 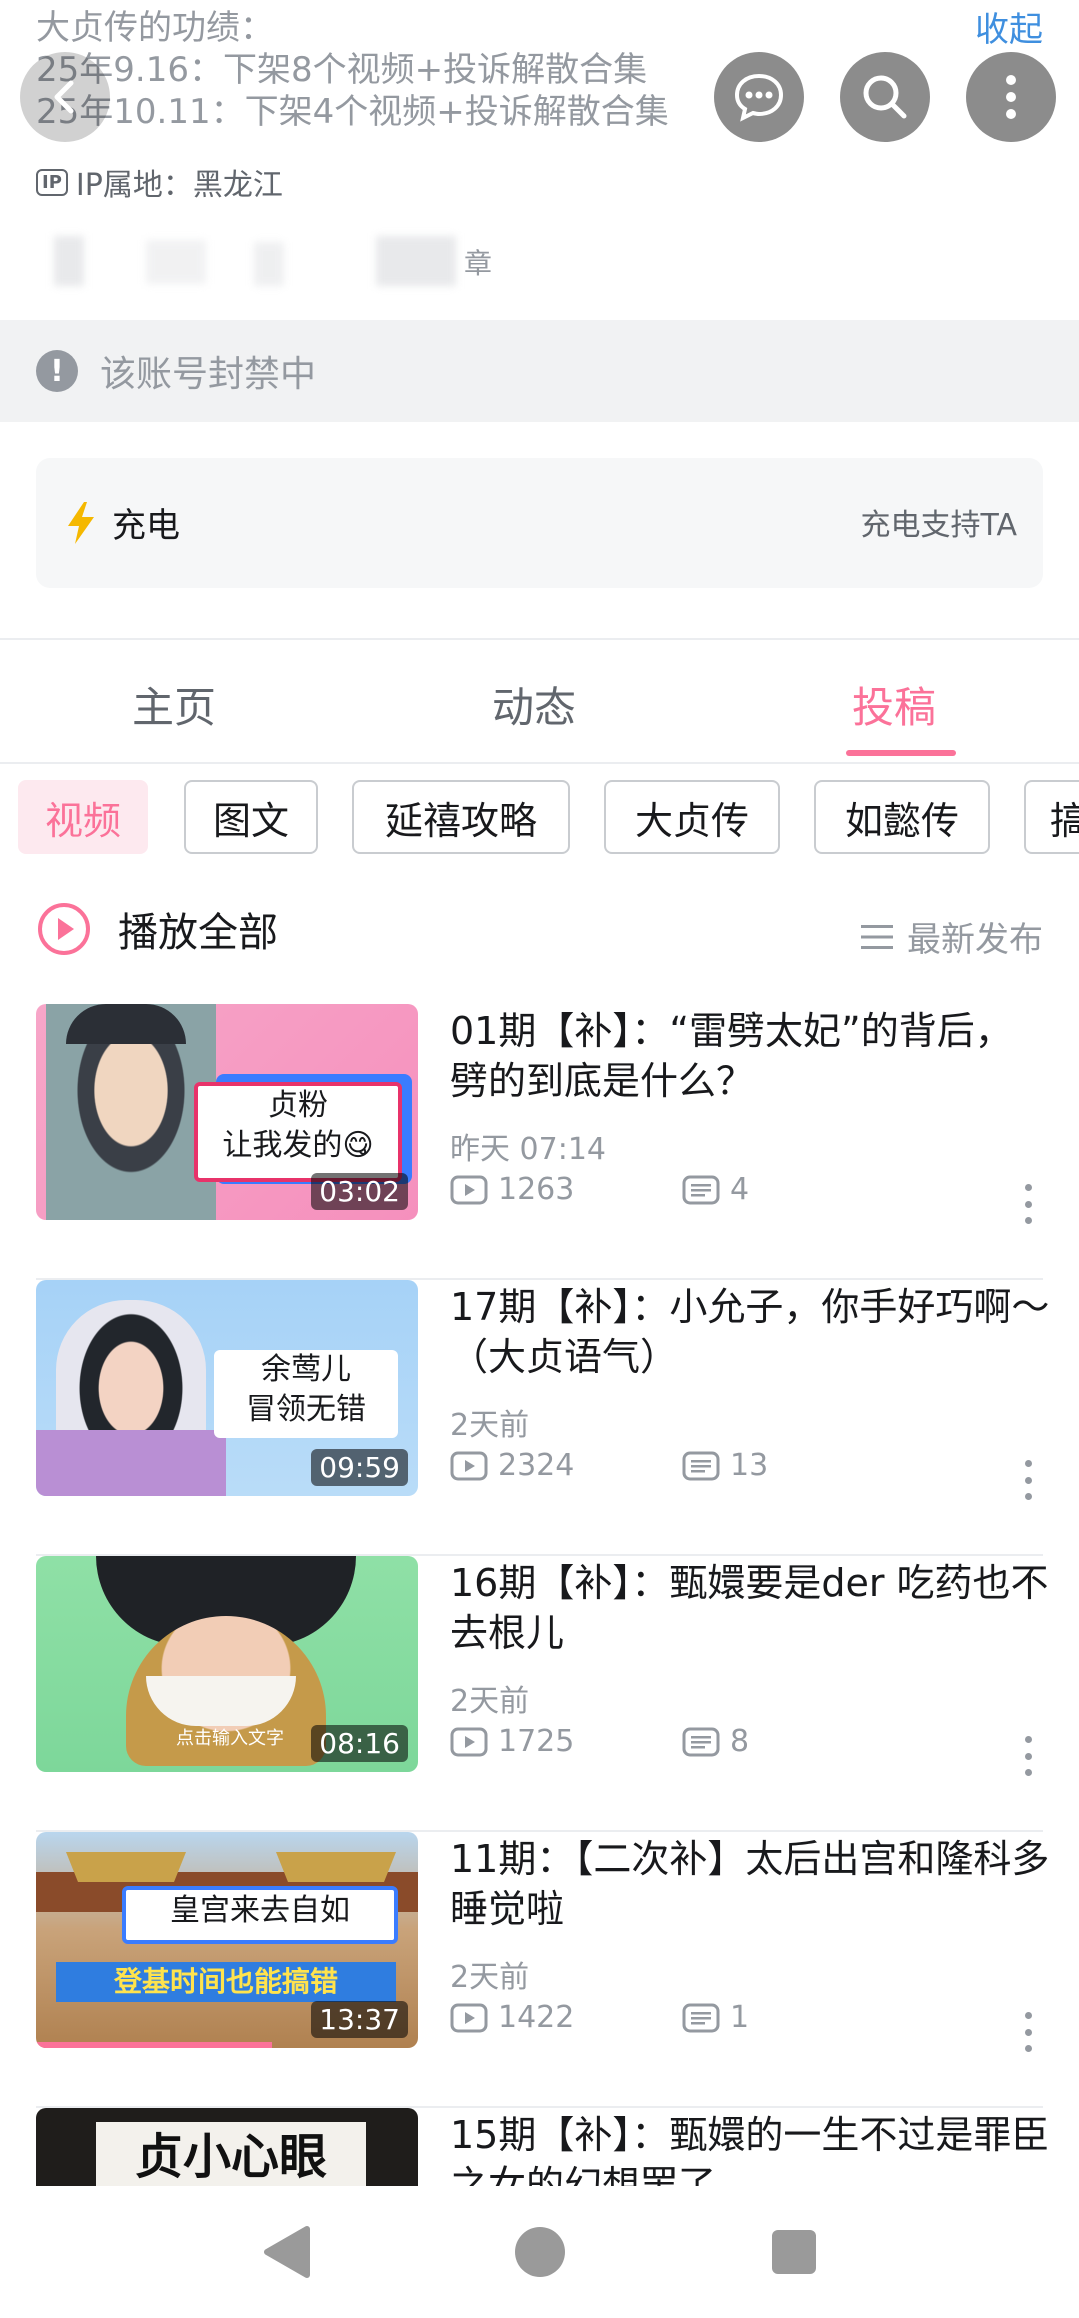 I want to click on chip-video: 视频, so click(x=83, y=817).